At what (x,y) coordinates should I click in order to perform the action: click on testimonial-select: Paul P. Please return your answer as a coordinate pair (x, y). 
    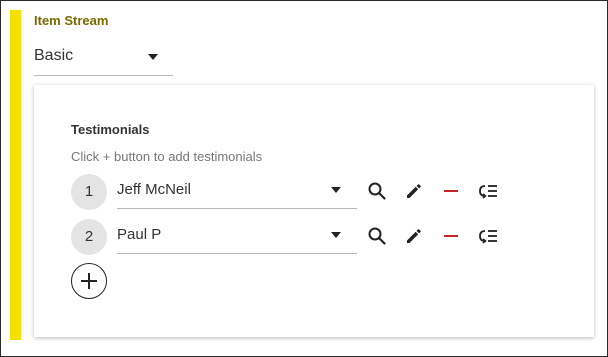
    Looking at the image, I should click on (237, 236).